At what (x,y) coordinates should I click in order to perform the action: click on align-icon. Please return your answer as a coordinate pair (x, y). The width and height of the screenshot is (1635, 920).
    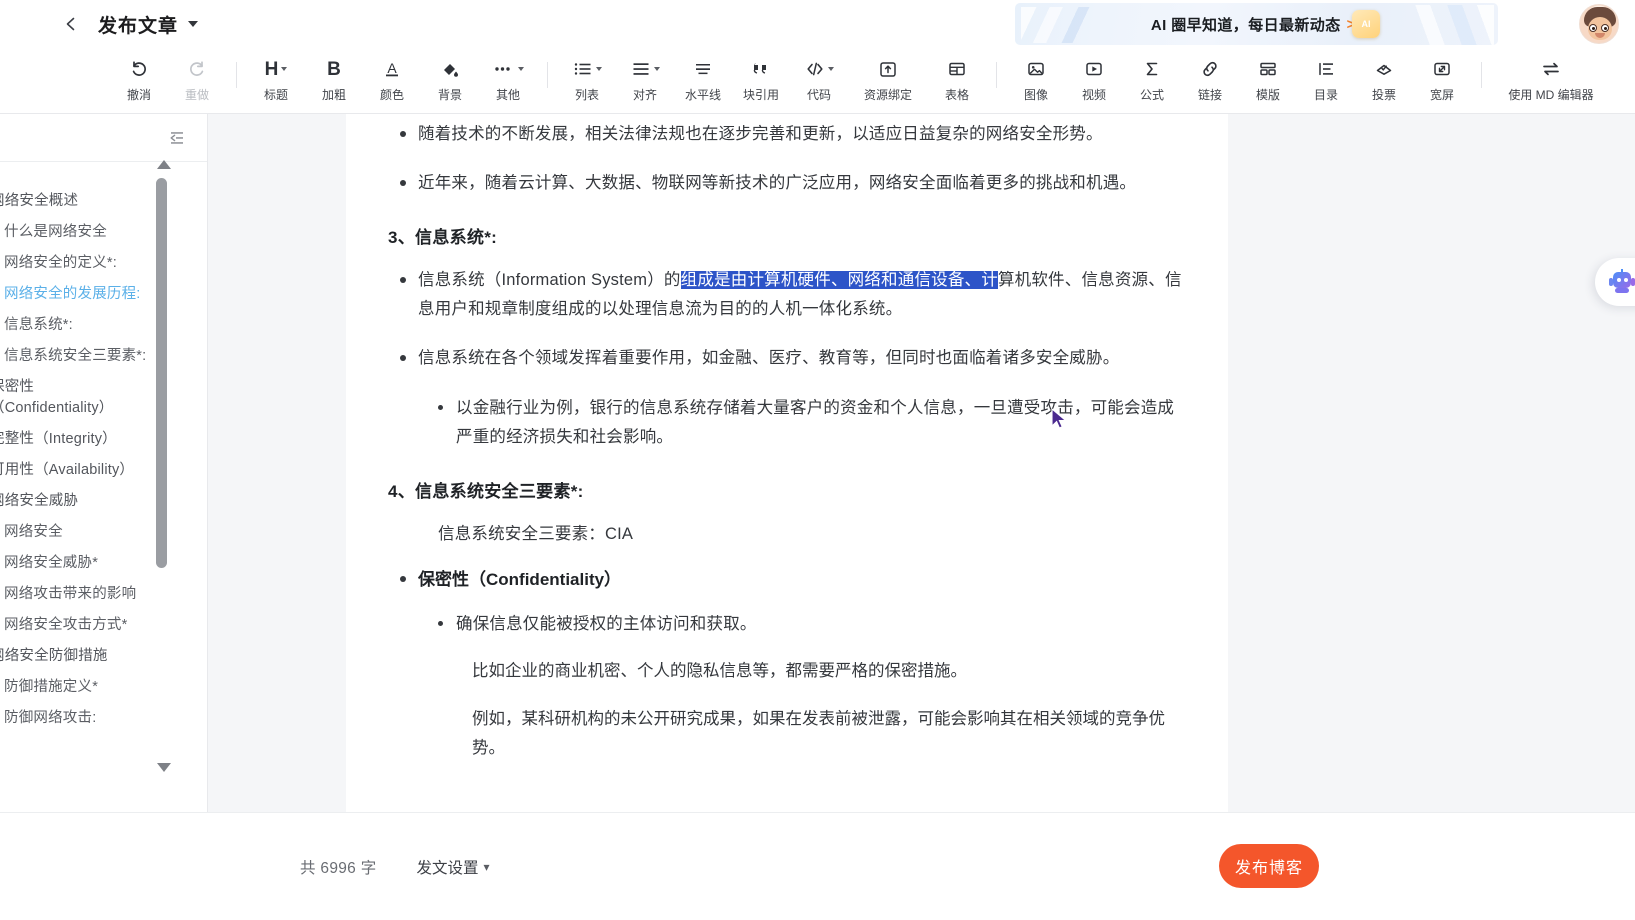
    Looking at the image, I should click on (645, 69).